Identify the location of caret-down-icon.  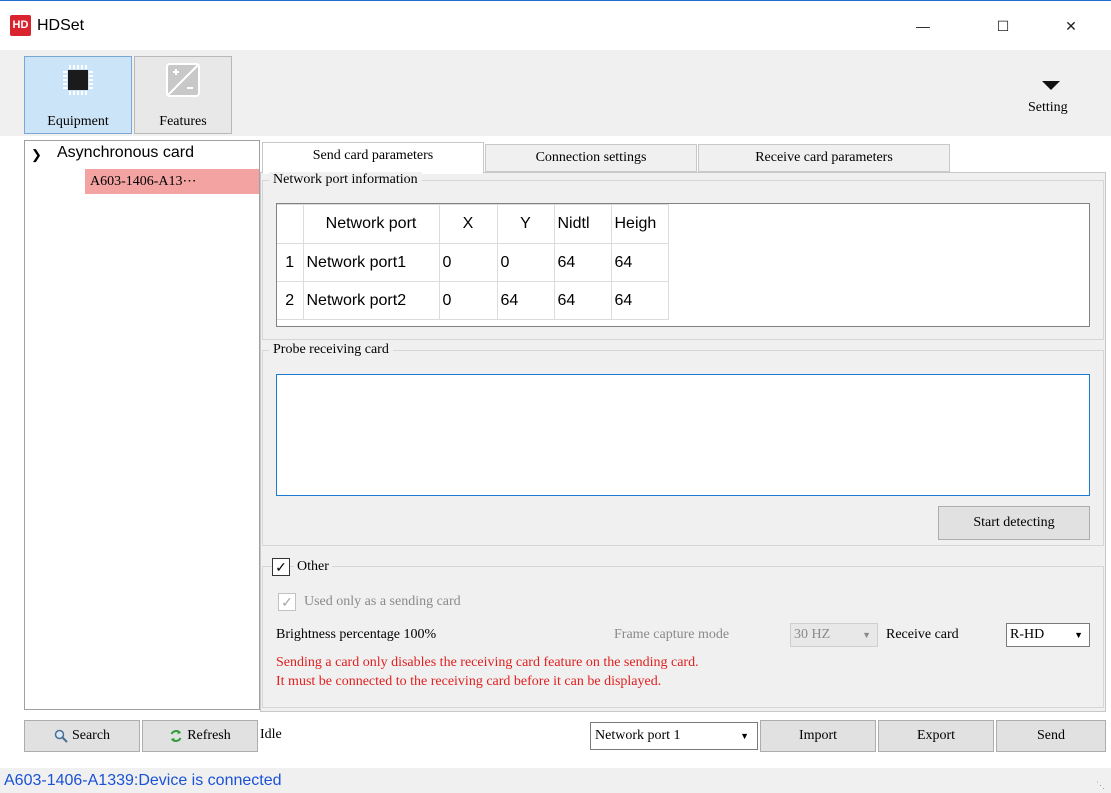
(1051, 85).